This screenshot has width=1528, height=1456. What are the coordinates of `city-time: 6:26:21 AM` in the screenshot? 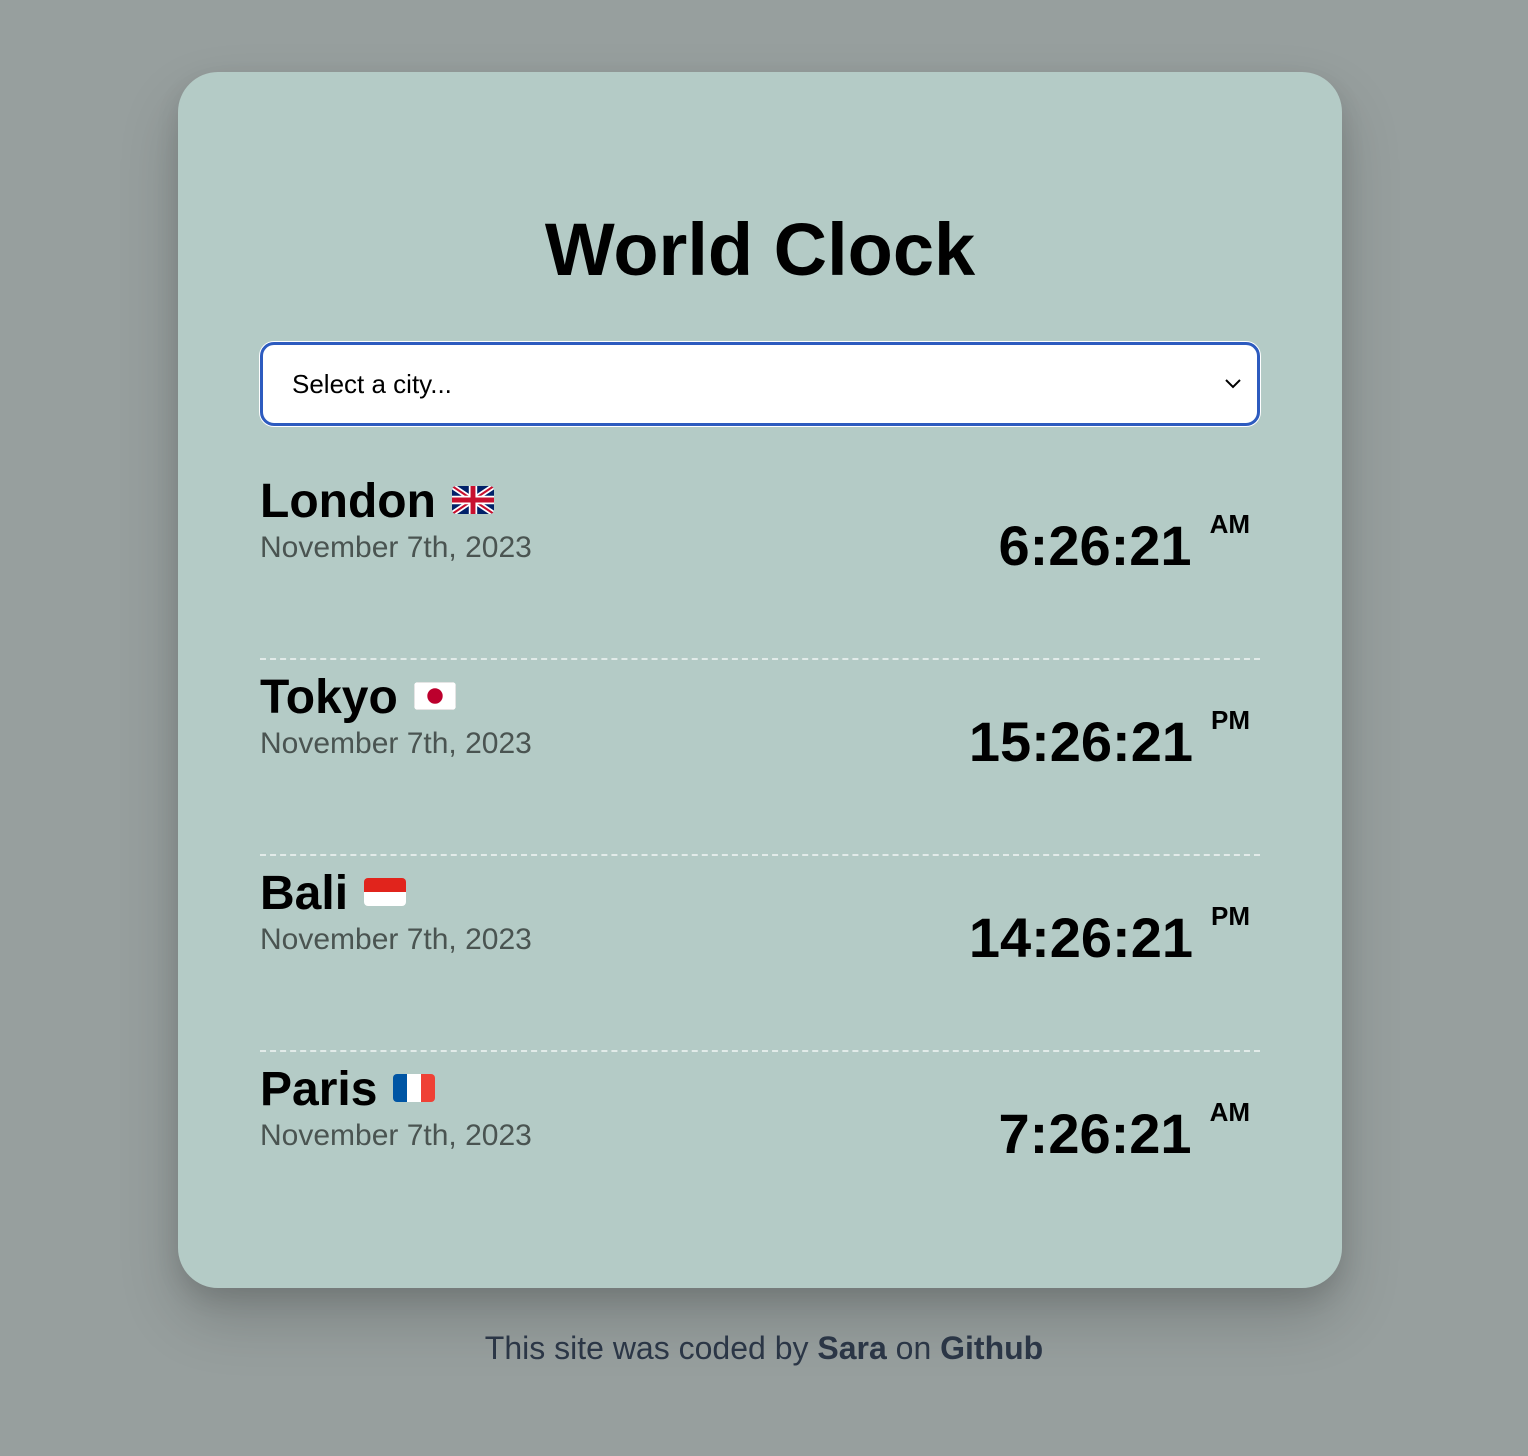 It's located at (1124, 544).